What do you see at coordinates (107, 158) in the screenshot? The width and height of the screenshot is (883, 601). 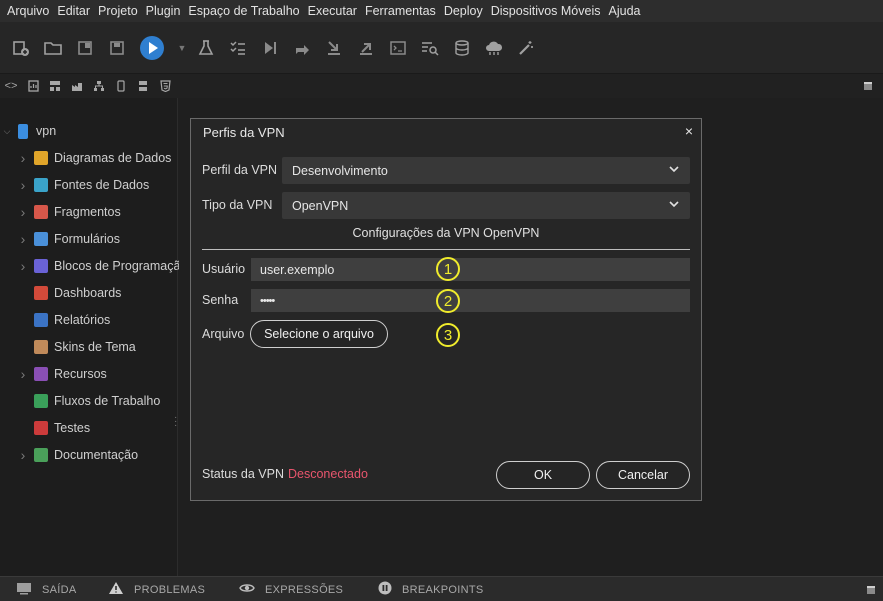 I see `tree-item: › Diagramas de Dados` at bounding box center [107, 158].